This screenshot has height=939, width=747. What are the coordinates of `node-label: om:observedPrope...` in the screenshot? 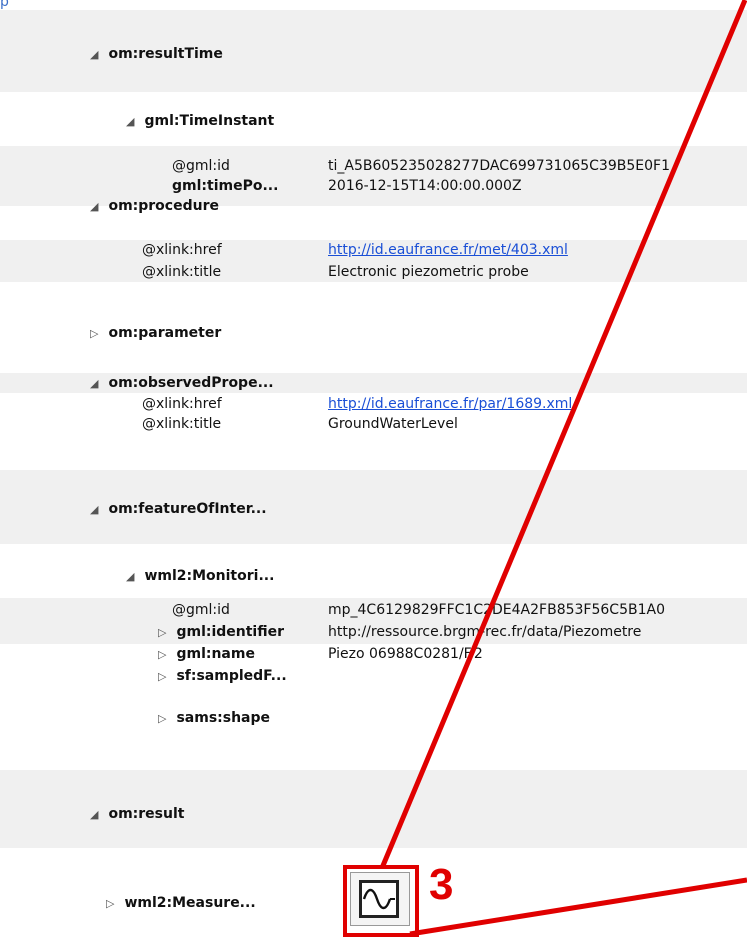 It's located at (191, 383).